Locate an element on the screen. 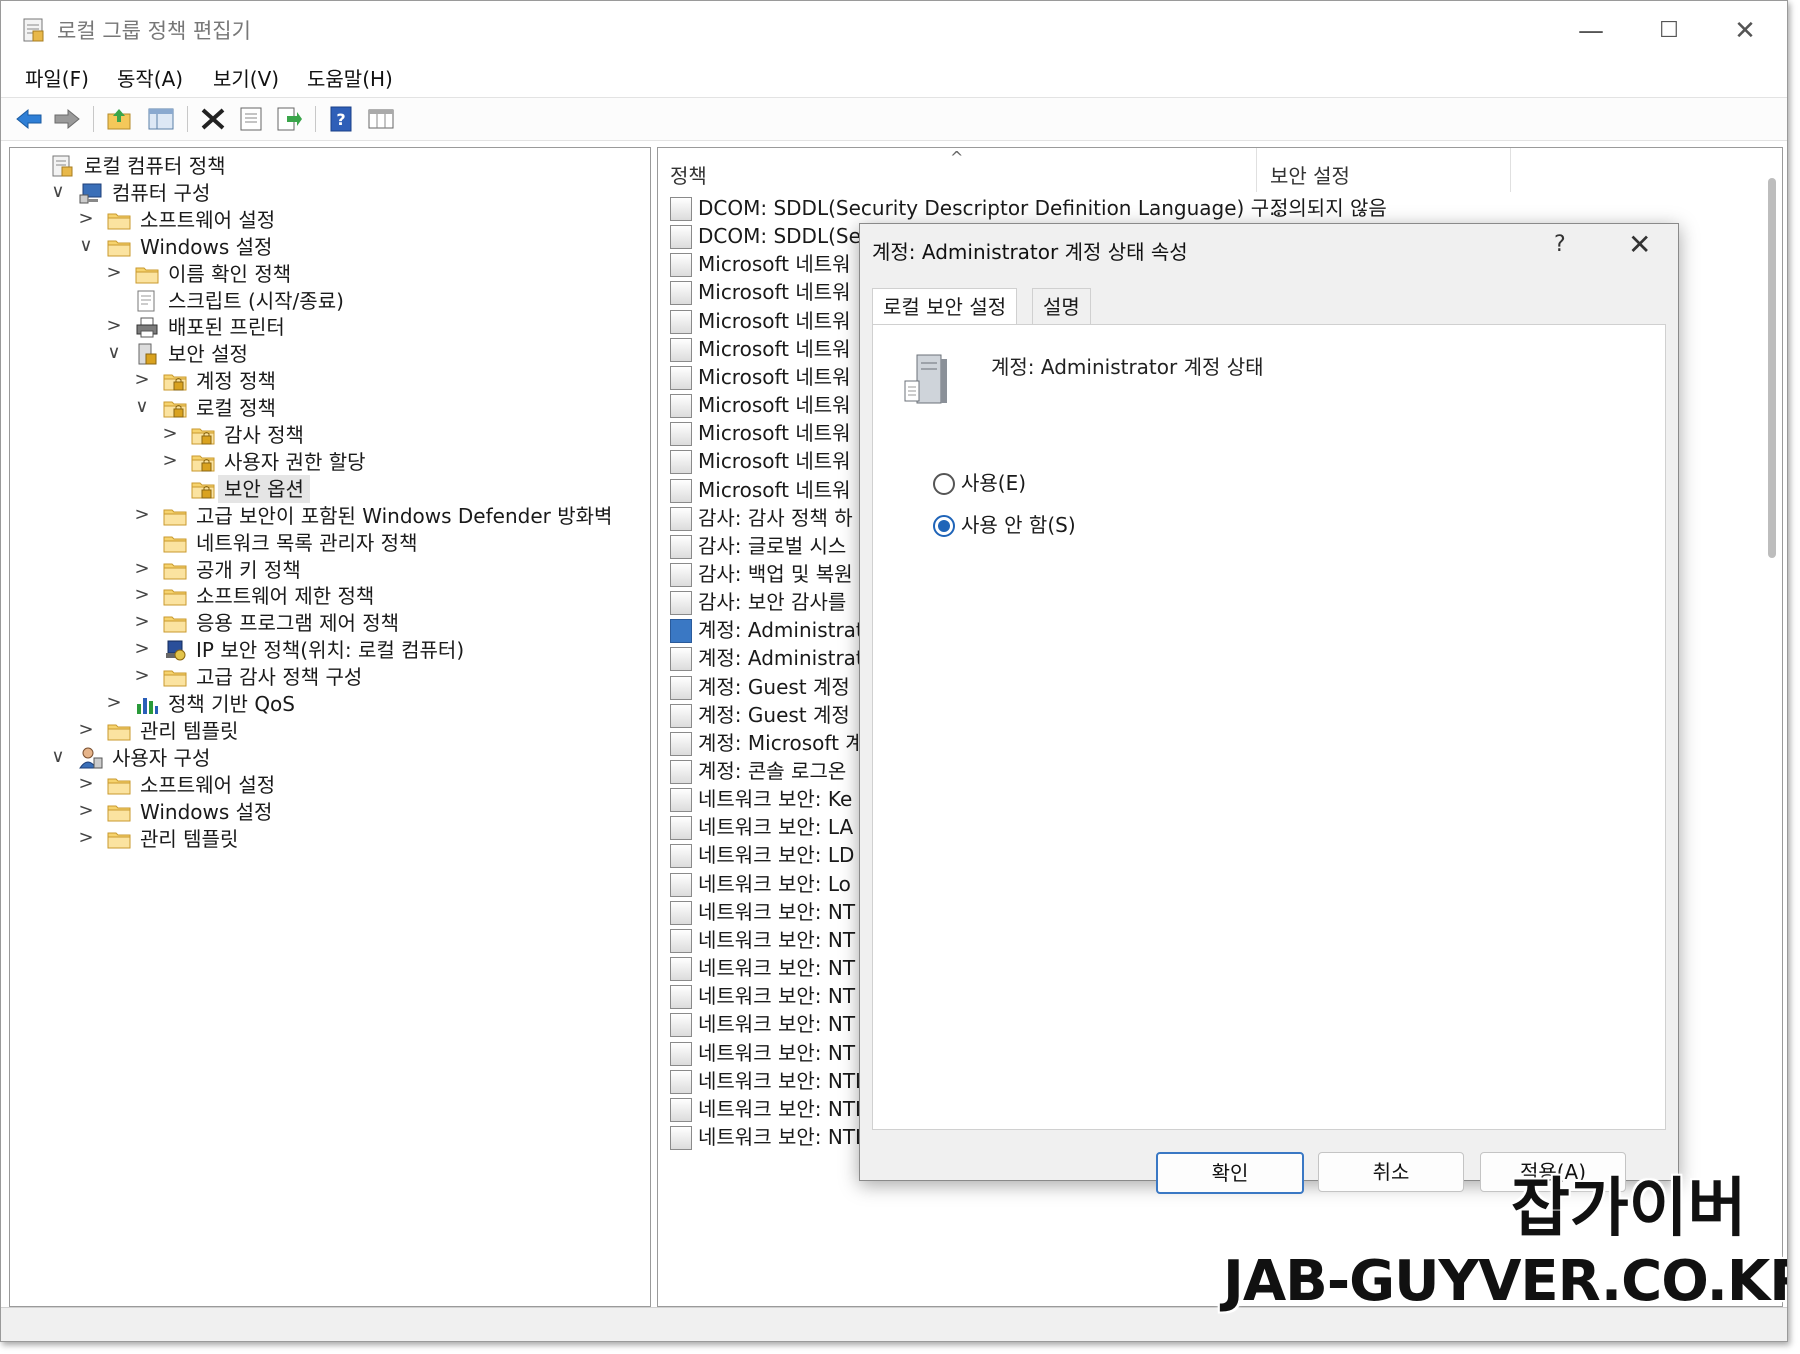 The width and height of the screenshot is (1800, 1354). tree-item-label: 소프트웨어 제한 정책 is located at coordinates (285, 596).